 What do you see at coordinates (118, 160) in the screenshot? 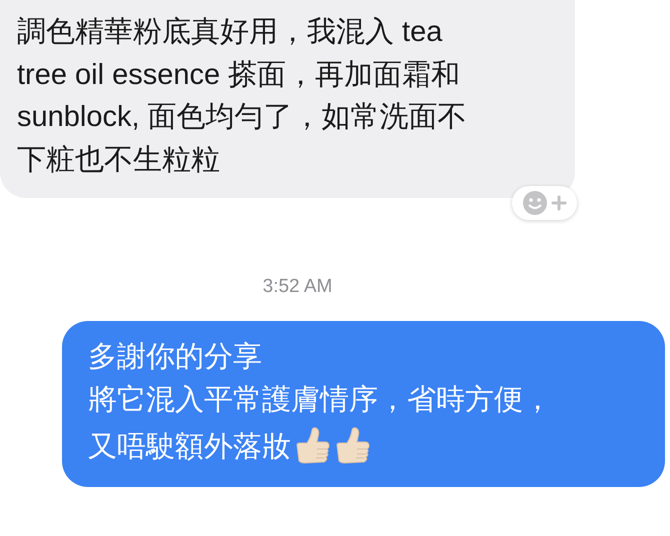
I see `message-line: 下粧也不生粒粒` at bounding box center [118, 160].